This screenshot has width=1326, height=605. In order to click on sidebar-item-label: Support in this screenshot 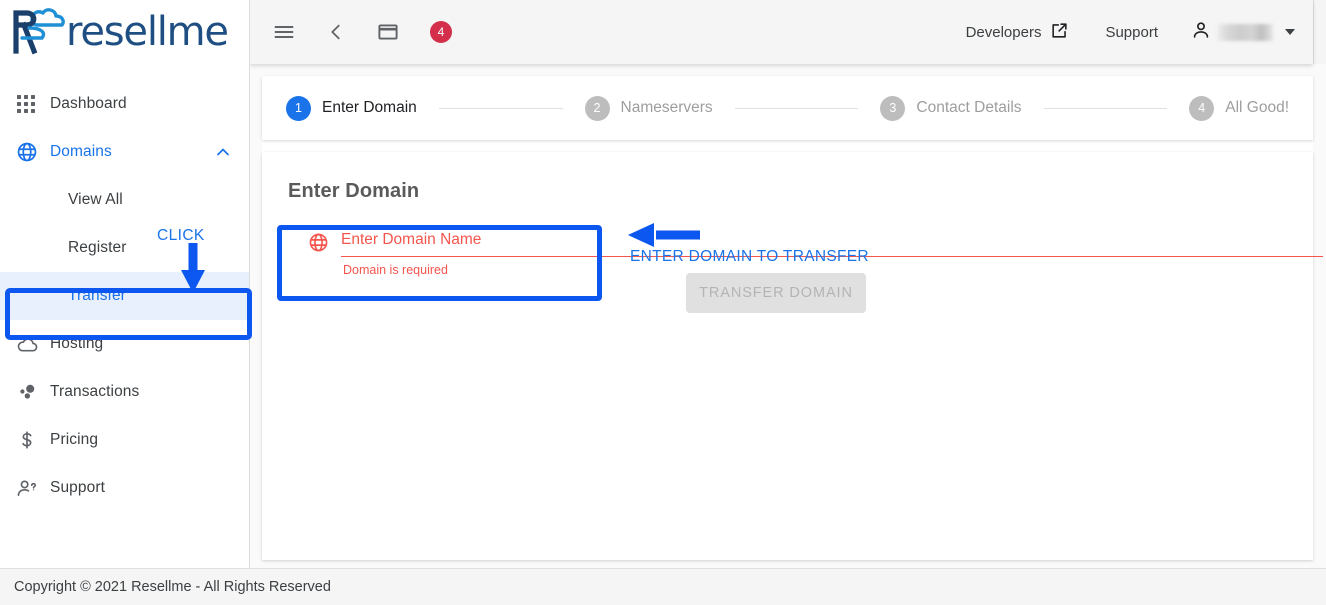, I will do `click(77, 487)`.